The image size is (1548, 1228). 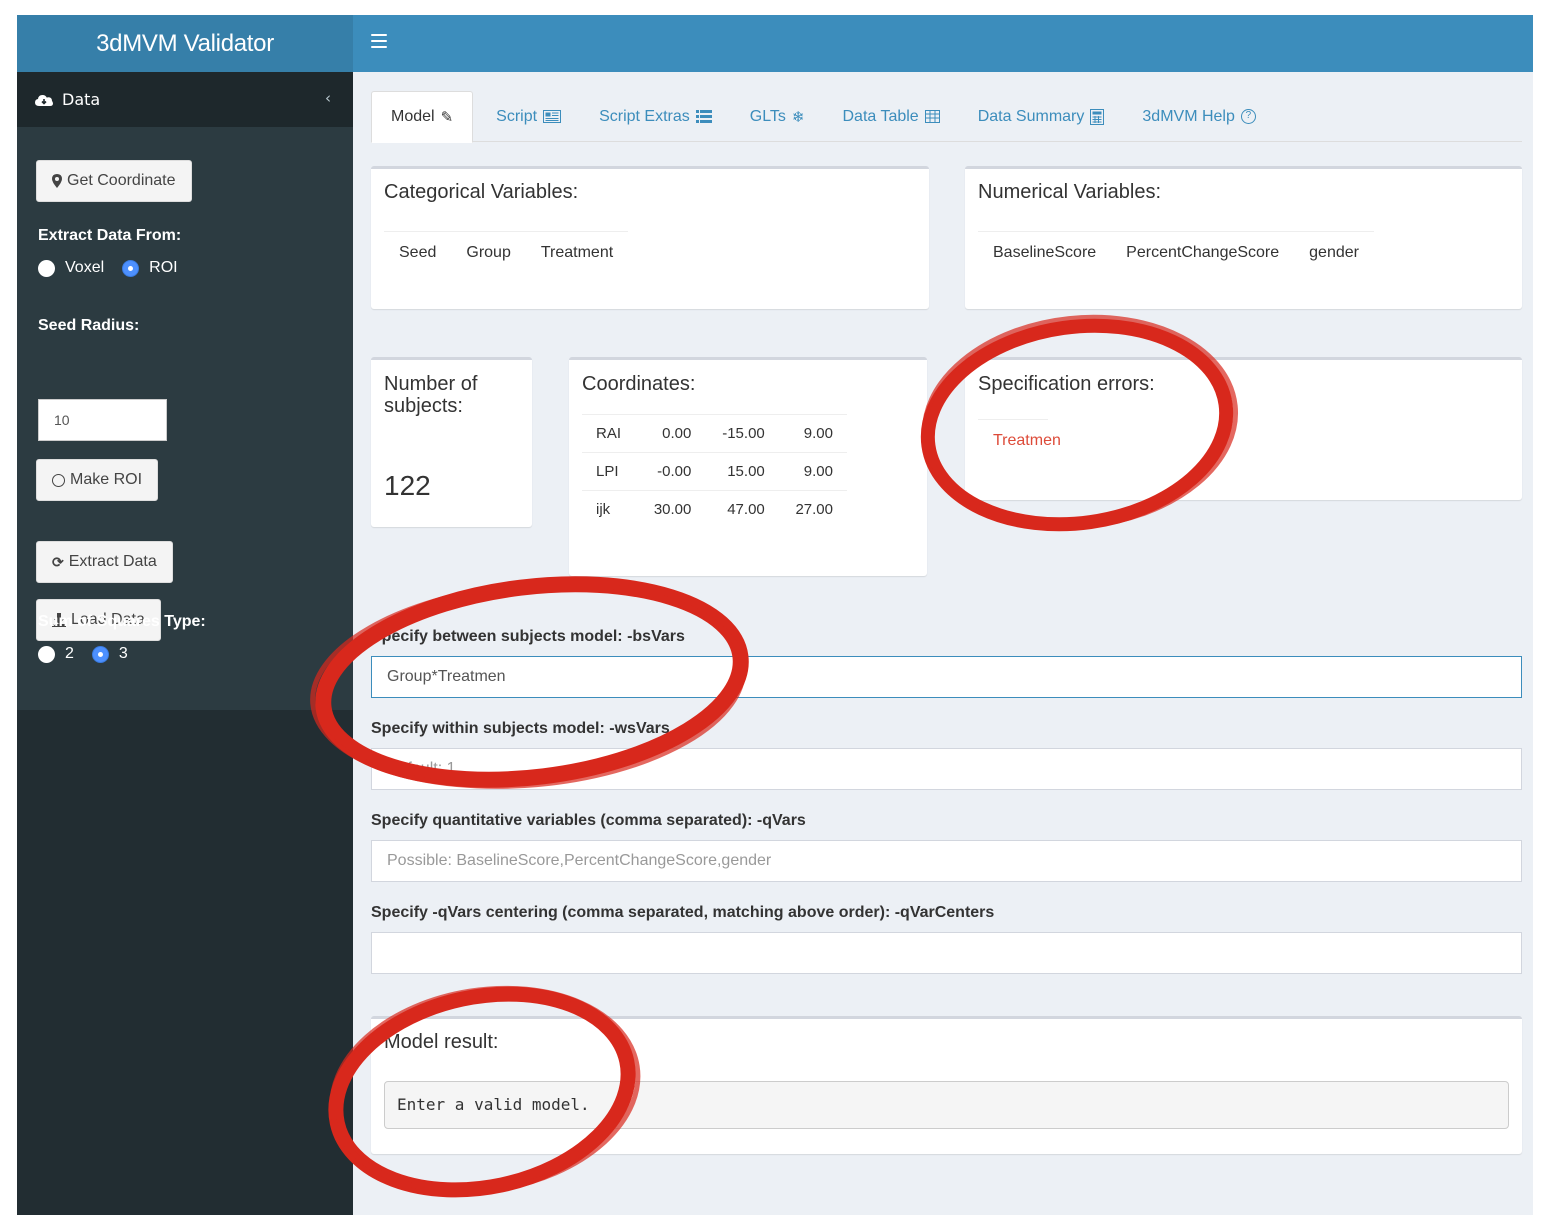 What do you see at coordinates (44, 100) in the screenshot?
I see `cloud-download-icon` at bounding box center [44, 100].